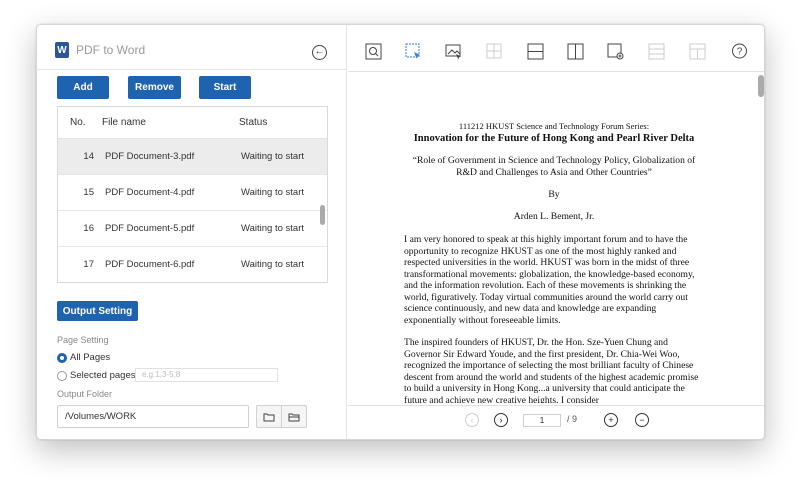  I want to click on open-folder-icon, so click(294, 417).